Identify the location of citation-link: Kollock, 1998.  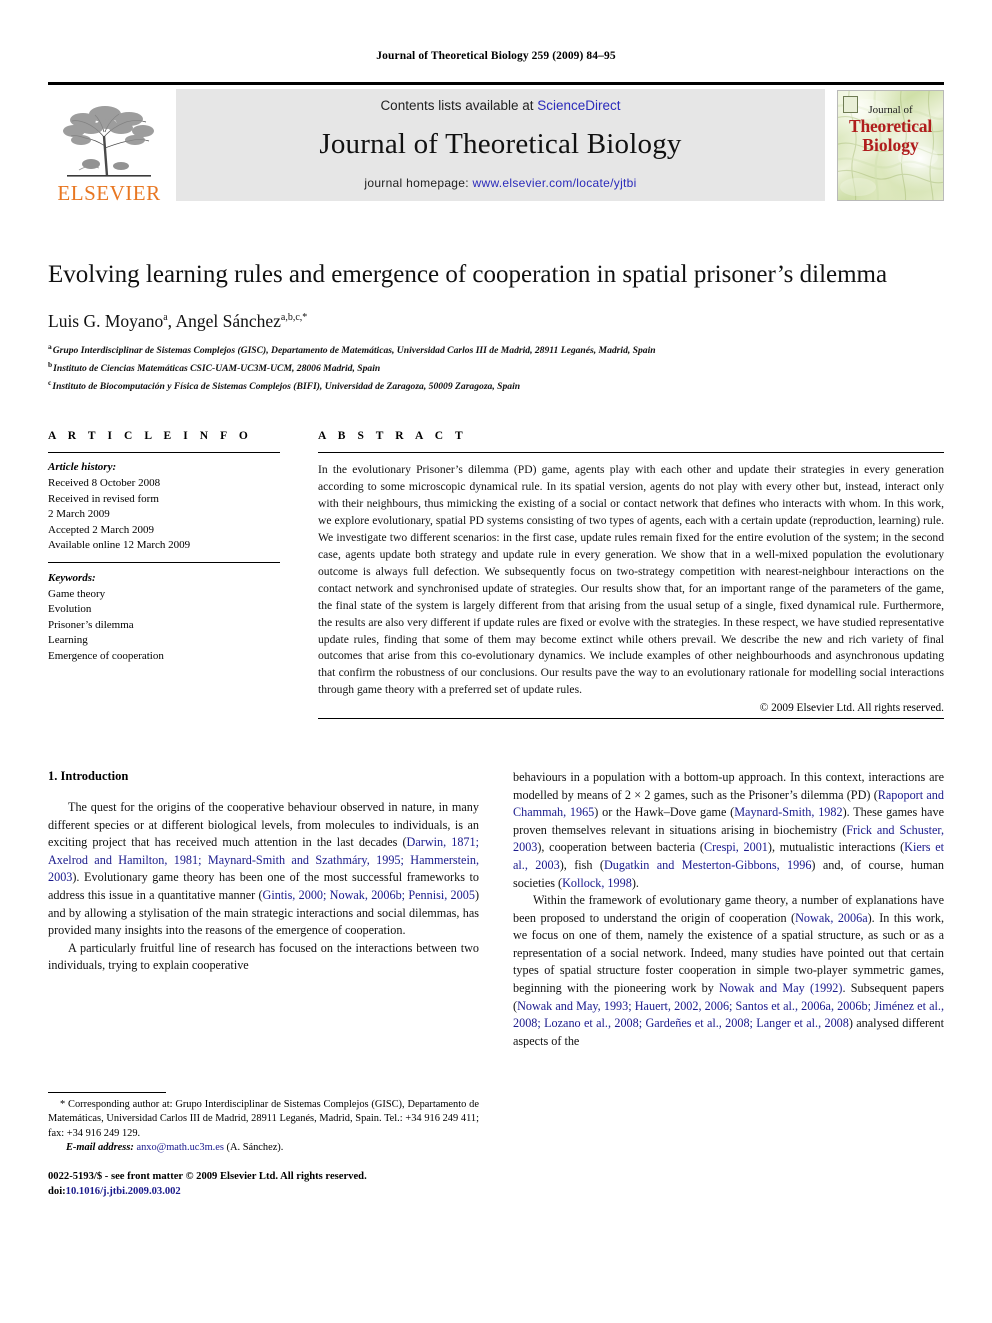
(597, 883).